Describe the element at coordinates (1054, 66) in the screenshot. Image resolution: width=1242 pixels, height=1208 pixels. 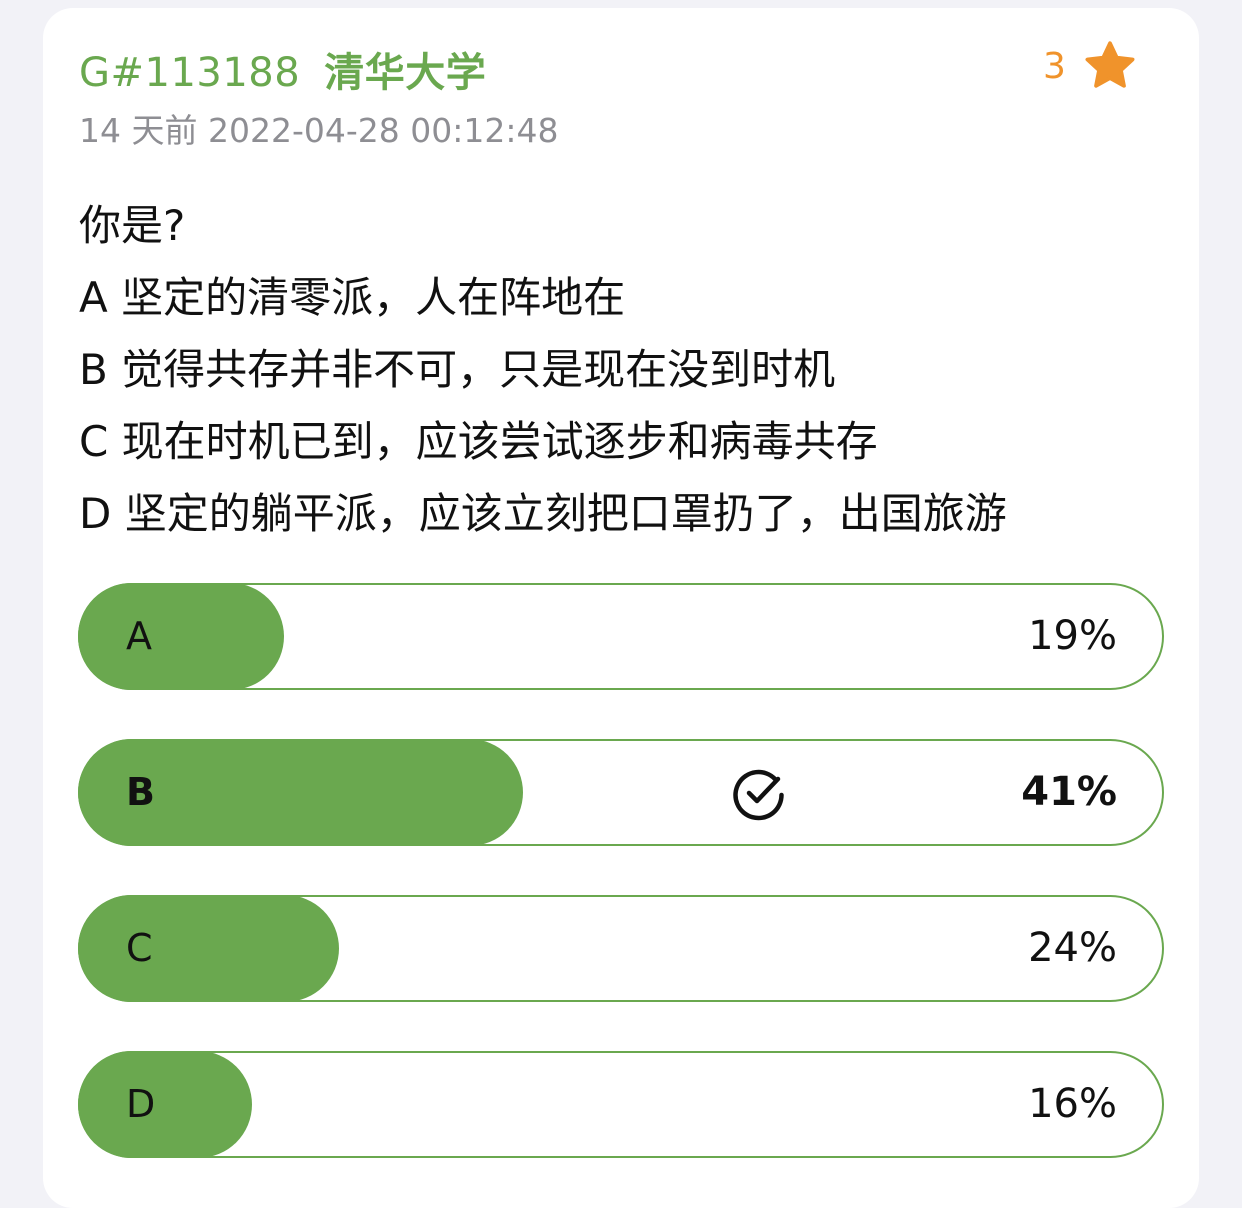
I see `star-count: 3` at that location.